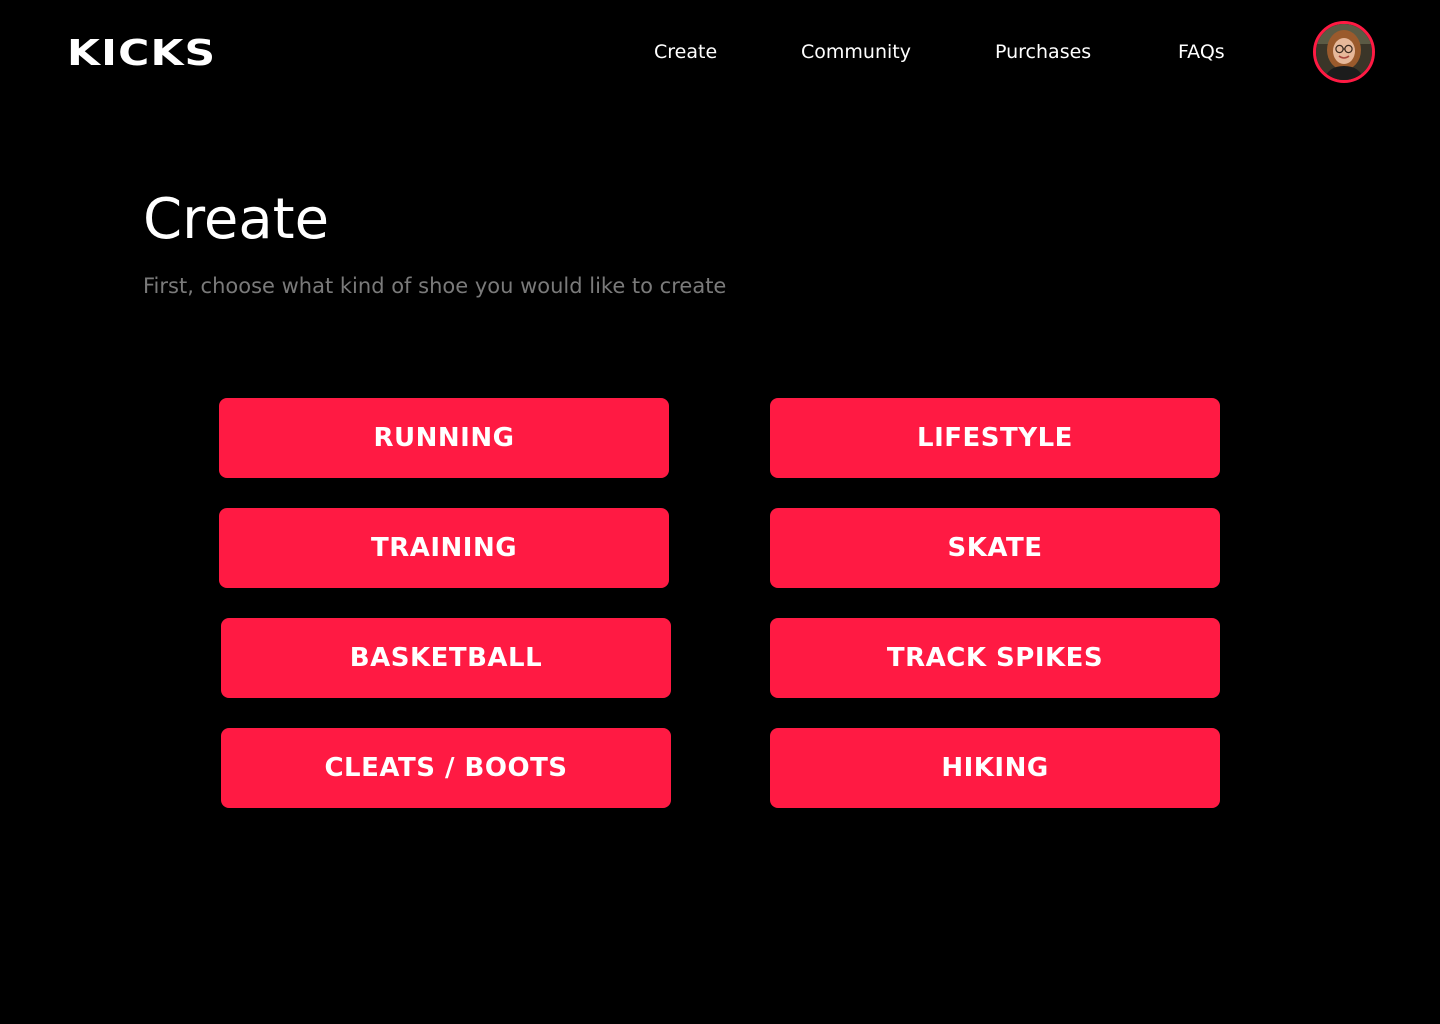 Image resolution: width=1440 pixels, height=1024 pixels. I want to click on kicks-logo: KICKS, so click(141, 54).